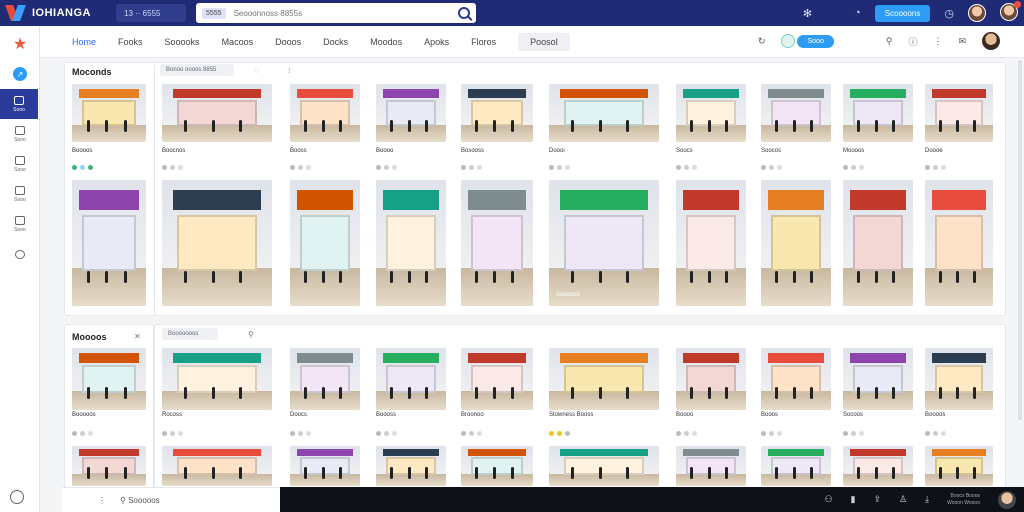 This screenshot has width=1024, height=512. Describe the element at coordinates (20, 44) in the screenshot. I see `rail-favorites: ★` at that location.